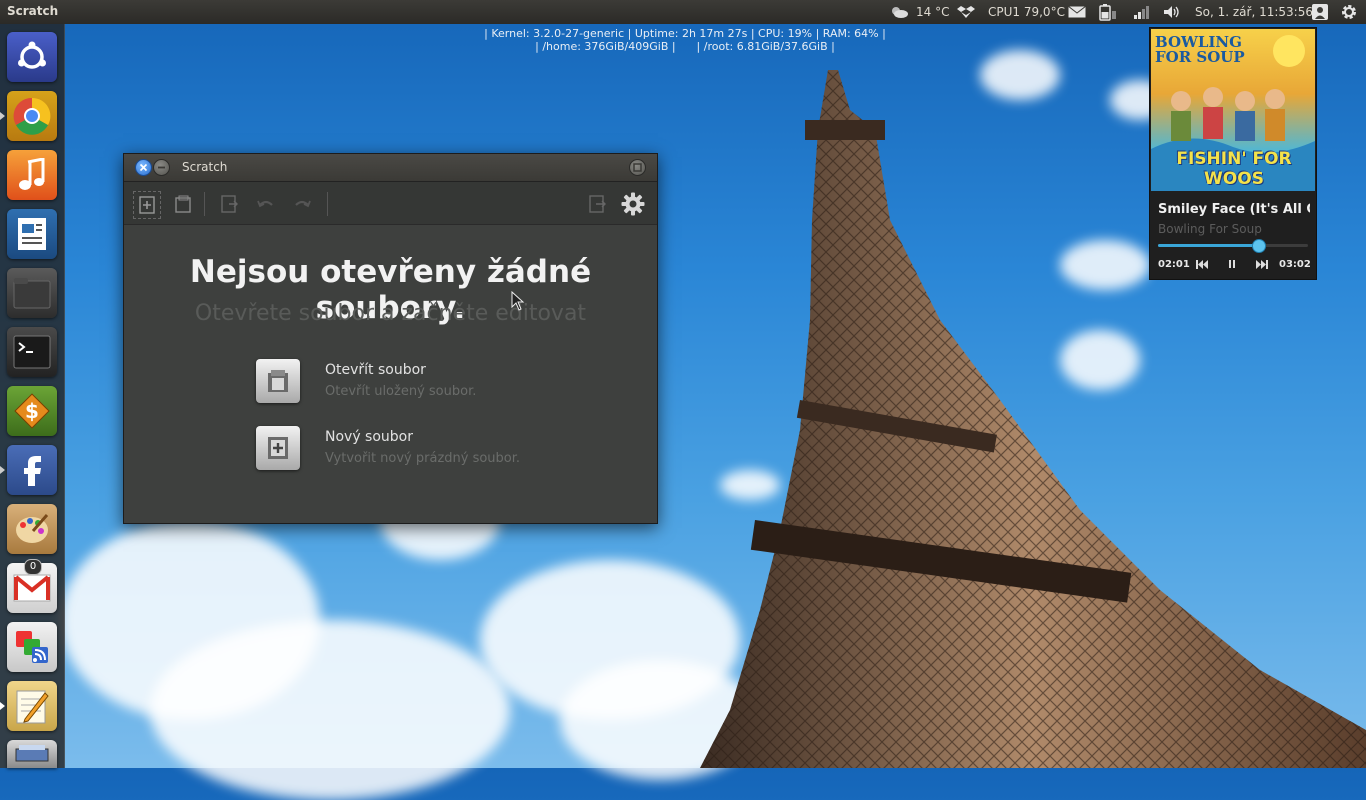 The image size is (1366, 800). Describe the element at coordinates (1228, 114) in the screenshot. I see `band-figures` at that location.